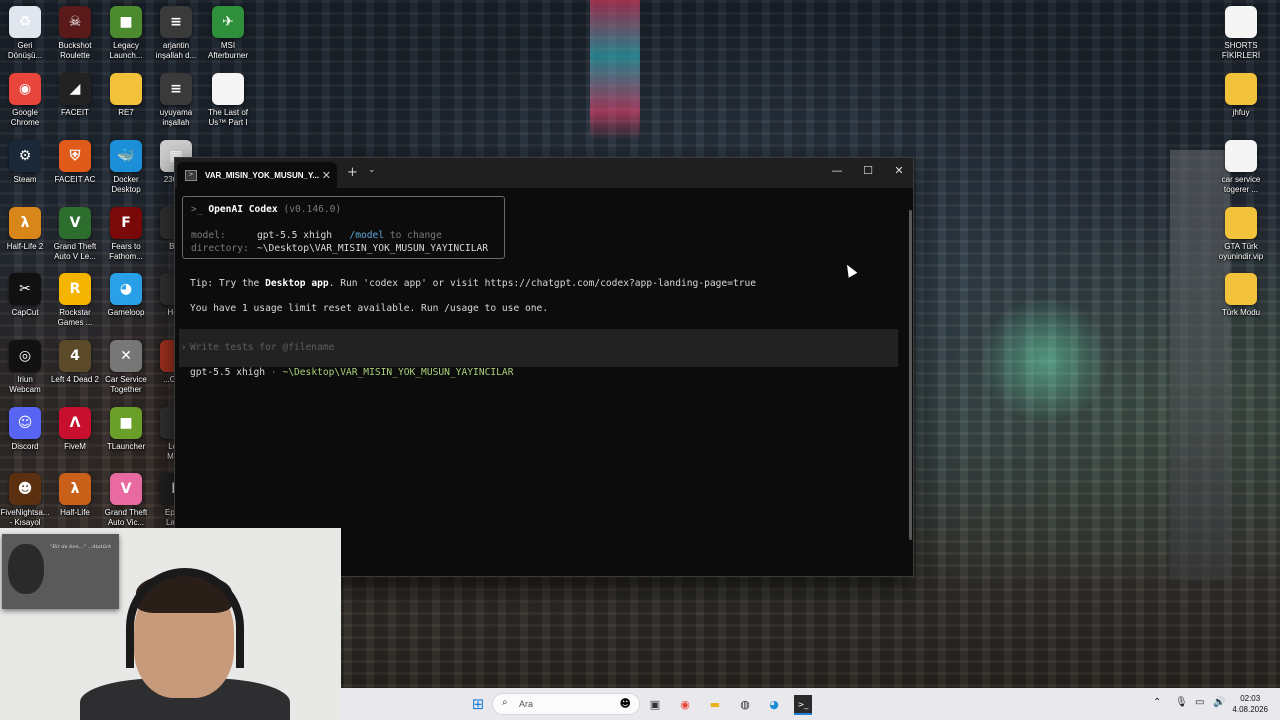  Describe the element at coordinates (1250, 698) in the screenshot. I see `clock-time: 02:03` at that location.